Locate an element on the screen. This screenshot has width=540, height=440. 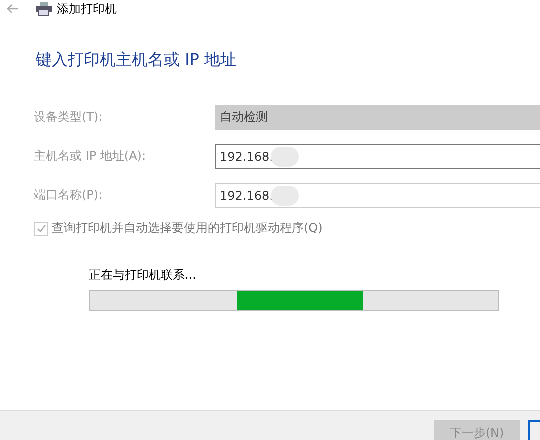
printer-icon is located at coordinates (44, 9).